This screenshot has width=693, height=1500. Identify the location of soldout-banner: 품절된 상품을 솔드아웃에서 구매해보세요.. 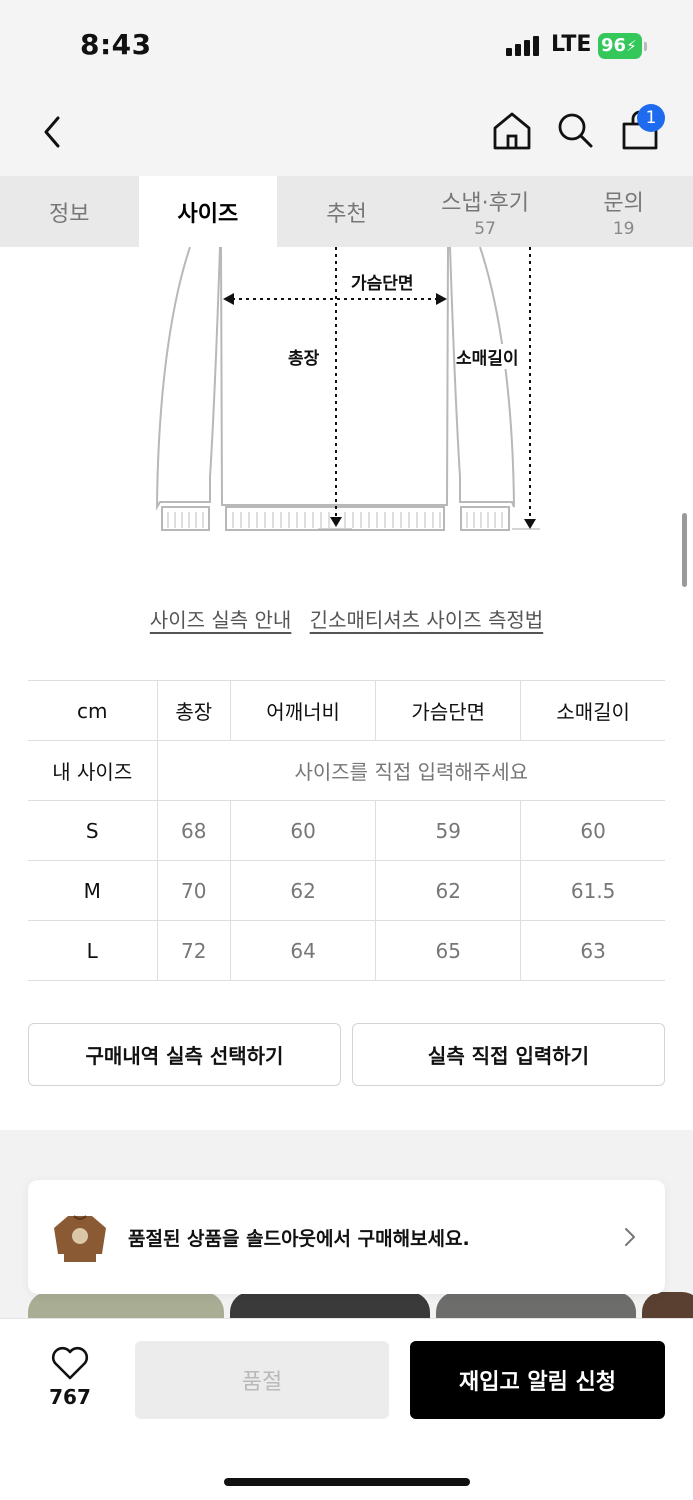
(346, 1237).